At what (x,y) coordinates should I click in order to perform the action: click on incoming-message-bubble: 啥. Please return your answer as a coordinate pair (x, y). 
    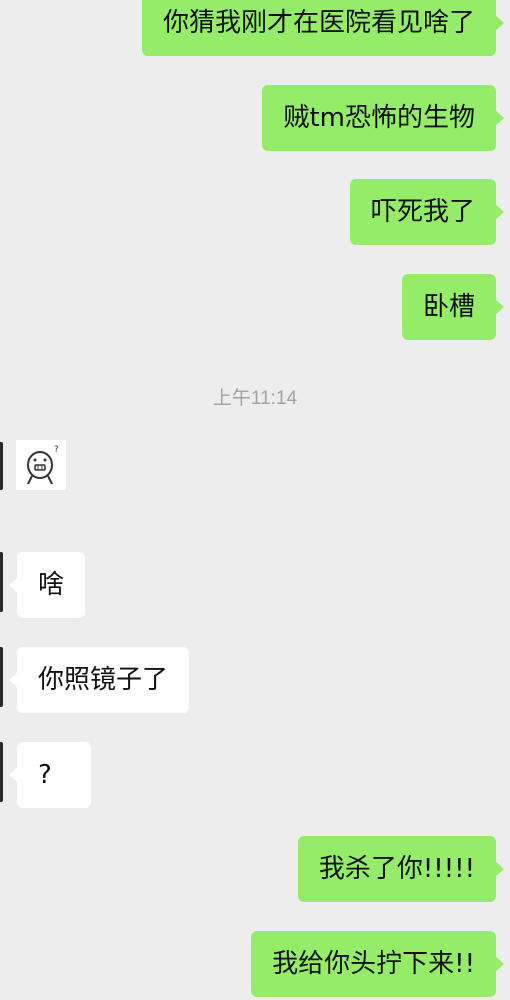
    Looking at the image, I should click on (47, 585).